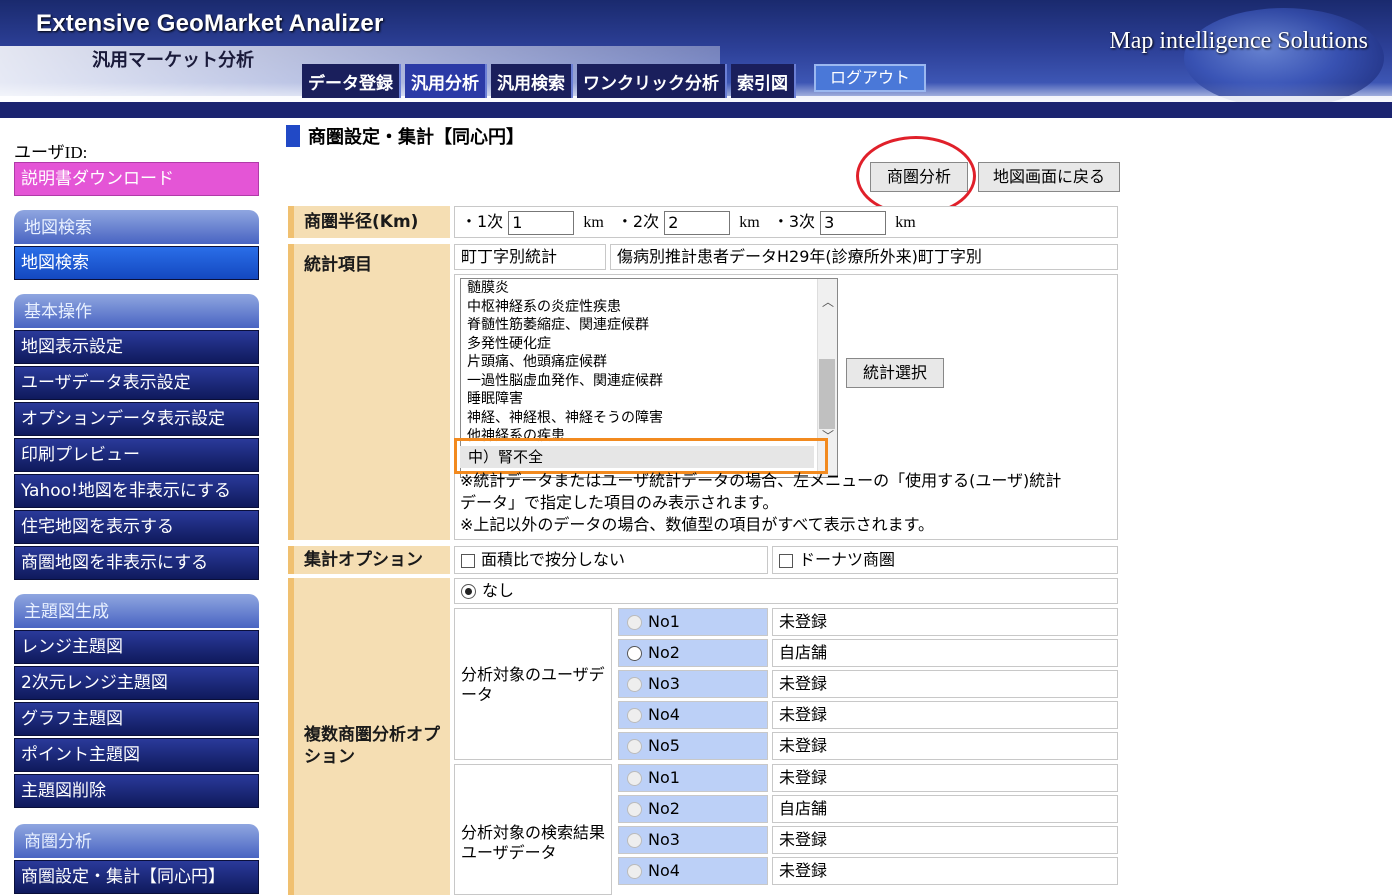 This screenshot has height=895, width=1392. What do you see at coordinates (136, 527) in the screenshot?
I see `sidebar-item-show-housing-map: 住宅地図を表示する` at bounding box center [136, 527].